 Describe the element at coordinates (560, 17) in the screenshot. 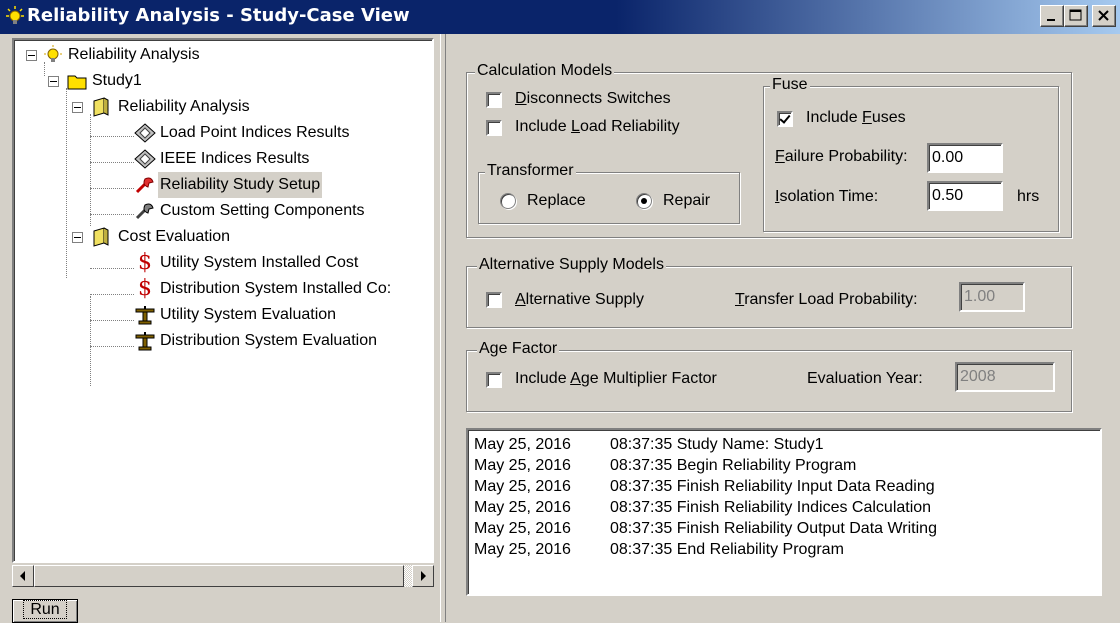

I see `title-bar: Reliability Analysis - Study-Case View` at that location.